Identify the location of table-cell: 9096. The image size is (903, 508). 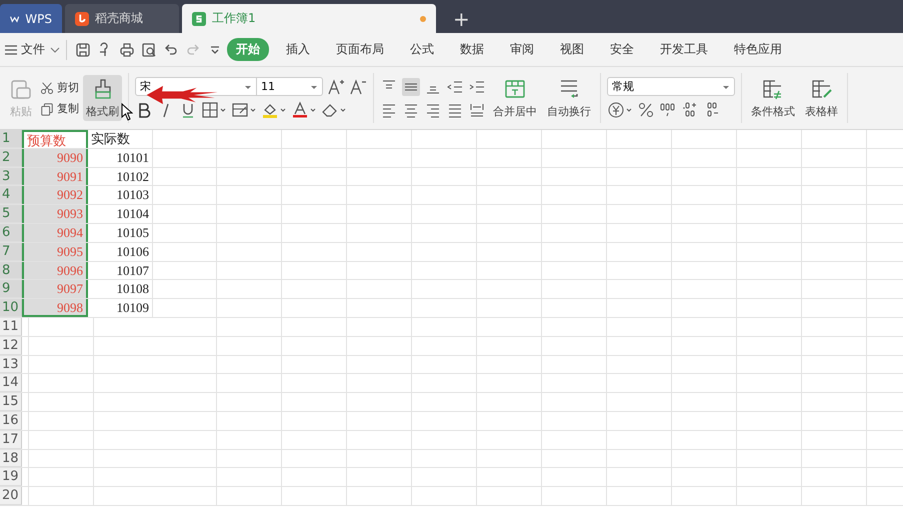
(55, 271).